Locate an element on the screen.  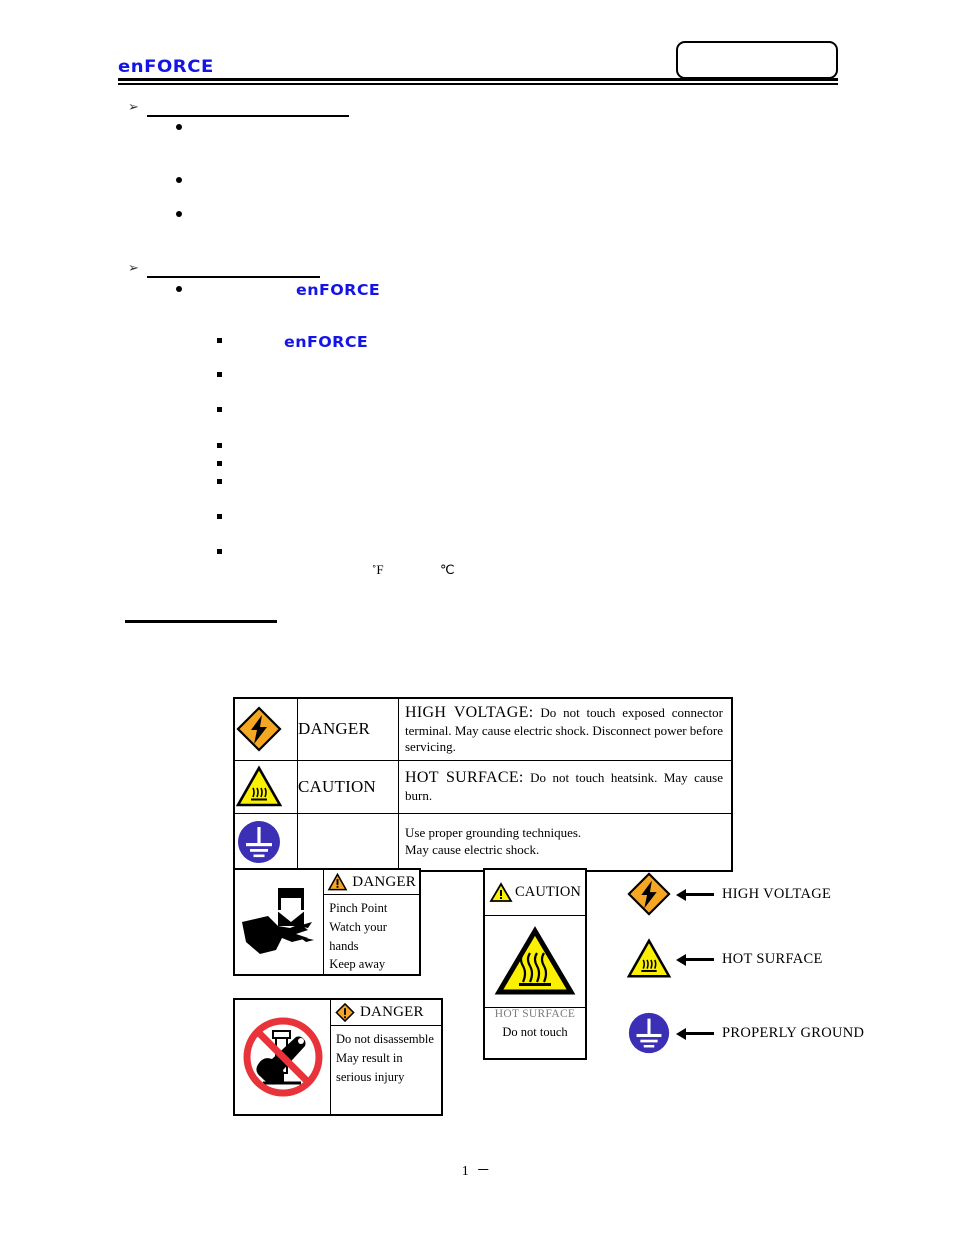
legend-item-properly-ground: PROPERLY GROUND is located at coordinates (745, 1033).